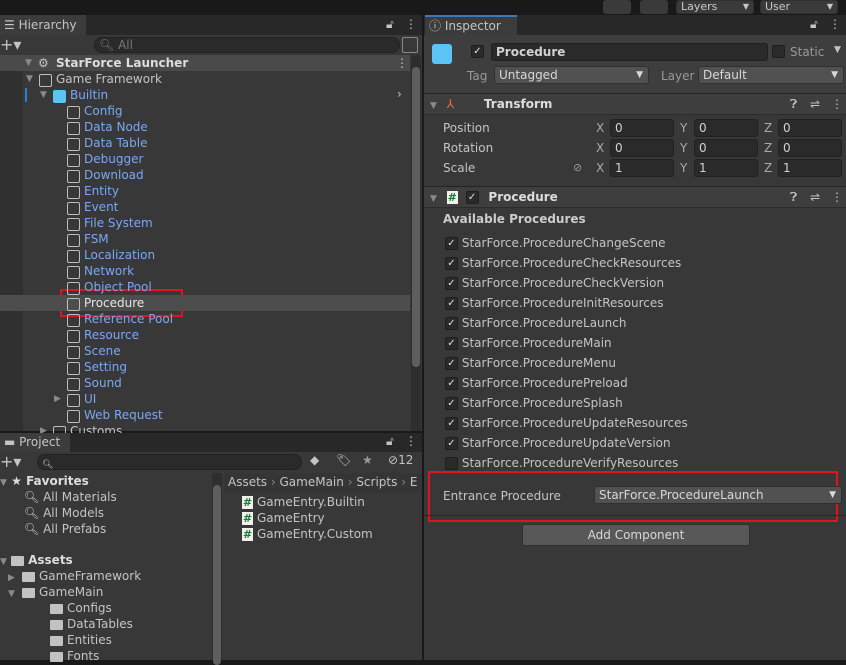  I want to click on hierarchy-item: Reference Pool, so click(205, 319).